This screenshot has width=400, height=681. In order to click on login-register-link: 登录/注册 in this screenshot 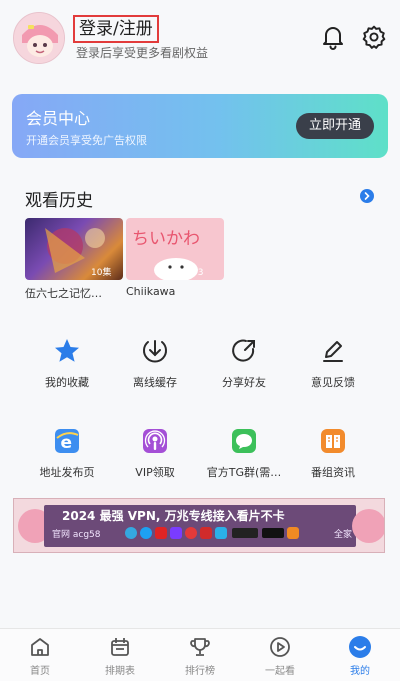, I will do `click(116, 29)`.